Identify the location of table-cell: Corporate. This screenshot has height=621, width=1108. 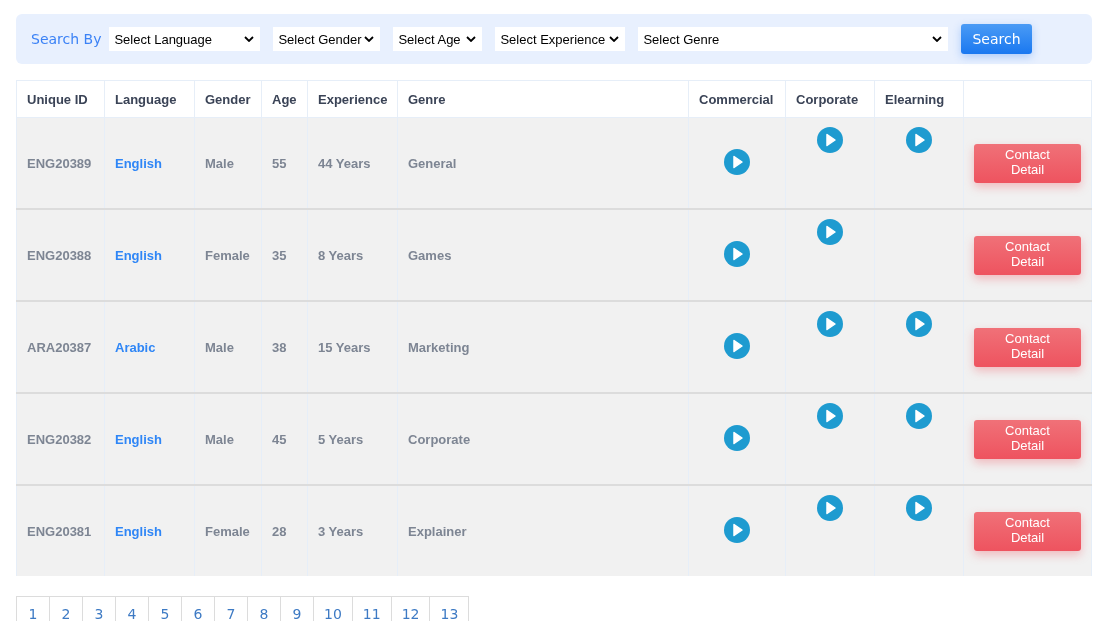
(439, 439).